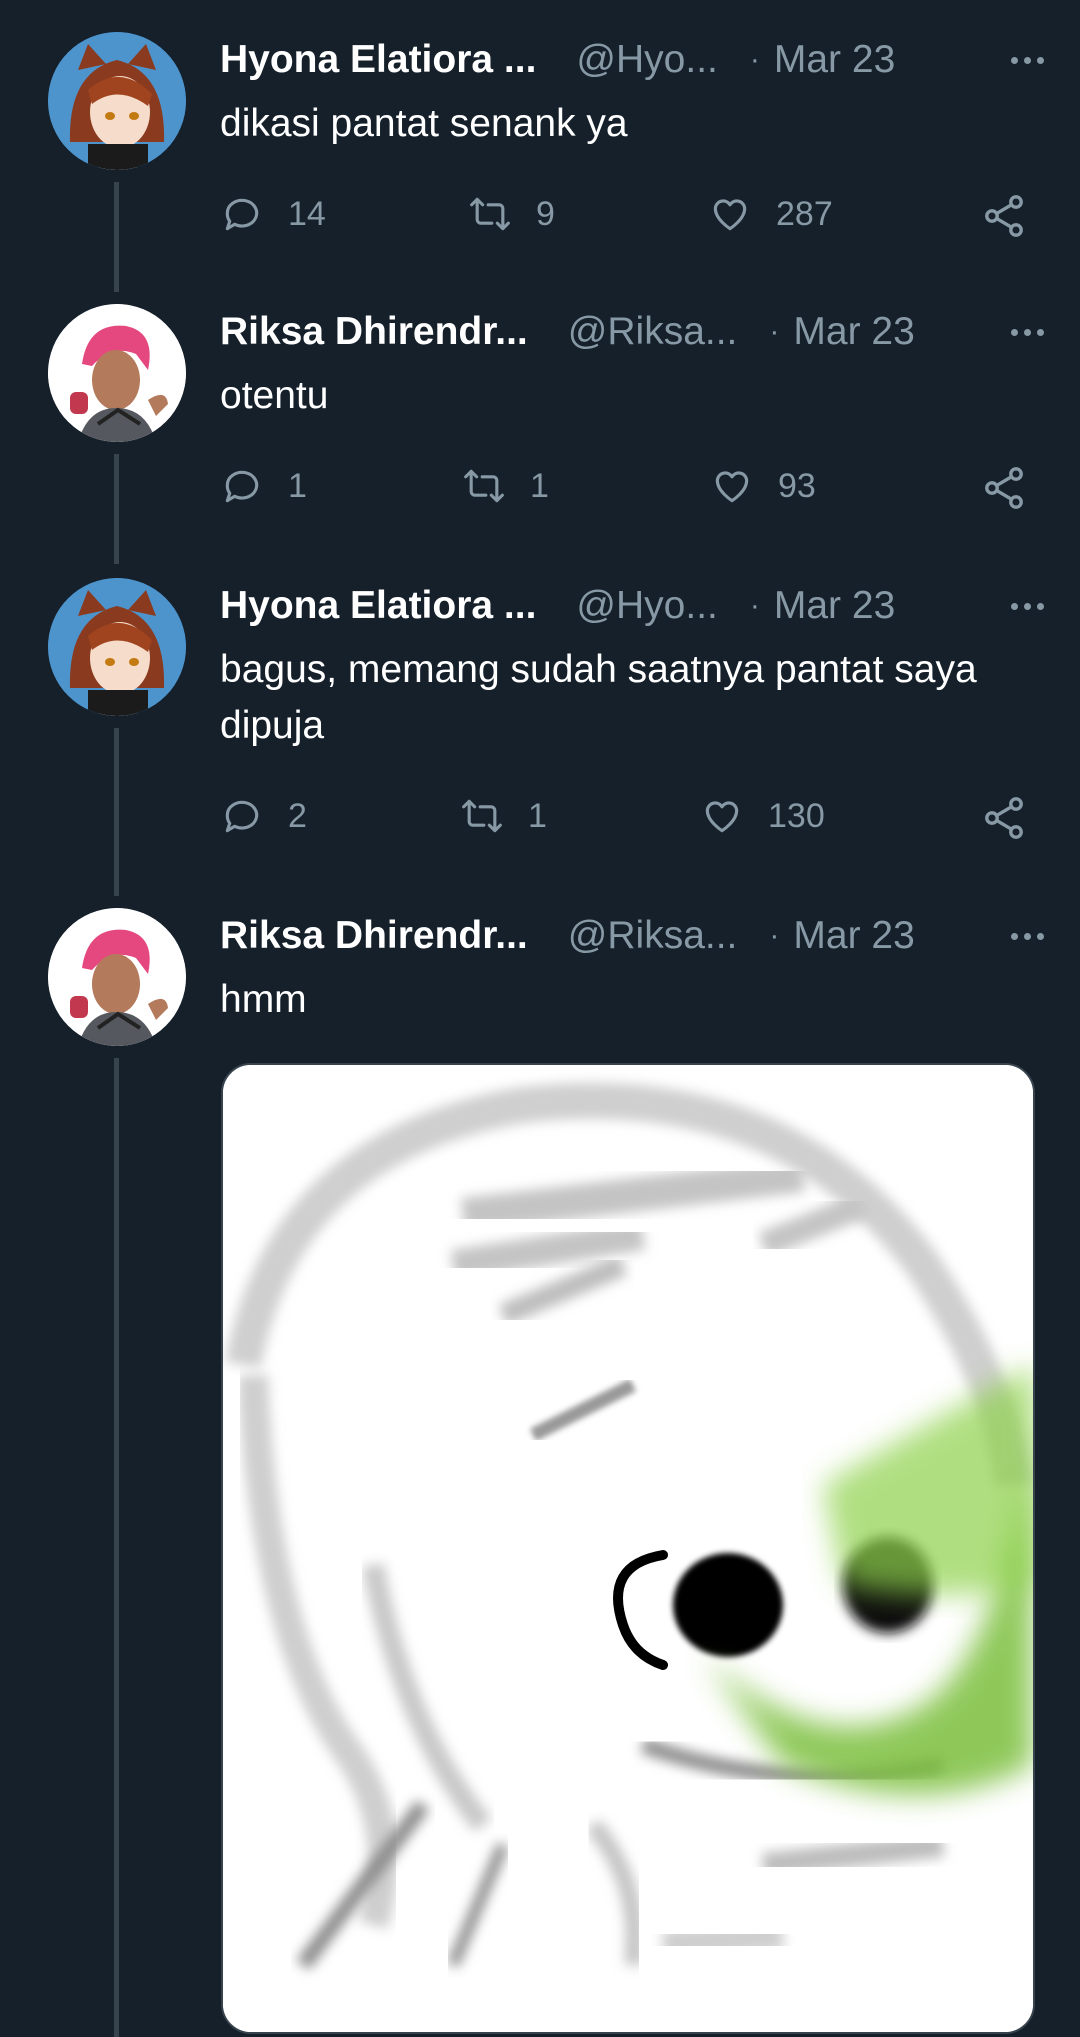 This screenshot has width=1080, height=2037. Describe the element at coordinates (511, 214) in the screenshot. I see `retweet-button: 9` at that location.